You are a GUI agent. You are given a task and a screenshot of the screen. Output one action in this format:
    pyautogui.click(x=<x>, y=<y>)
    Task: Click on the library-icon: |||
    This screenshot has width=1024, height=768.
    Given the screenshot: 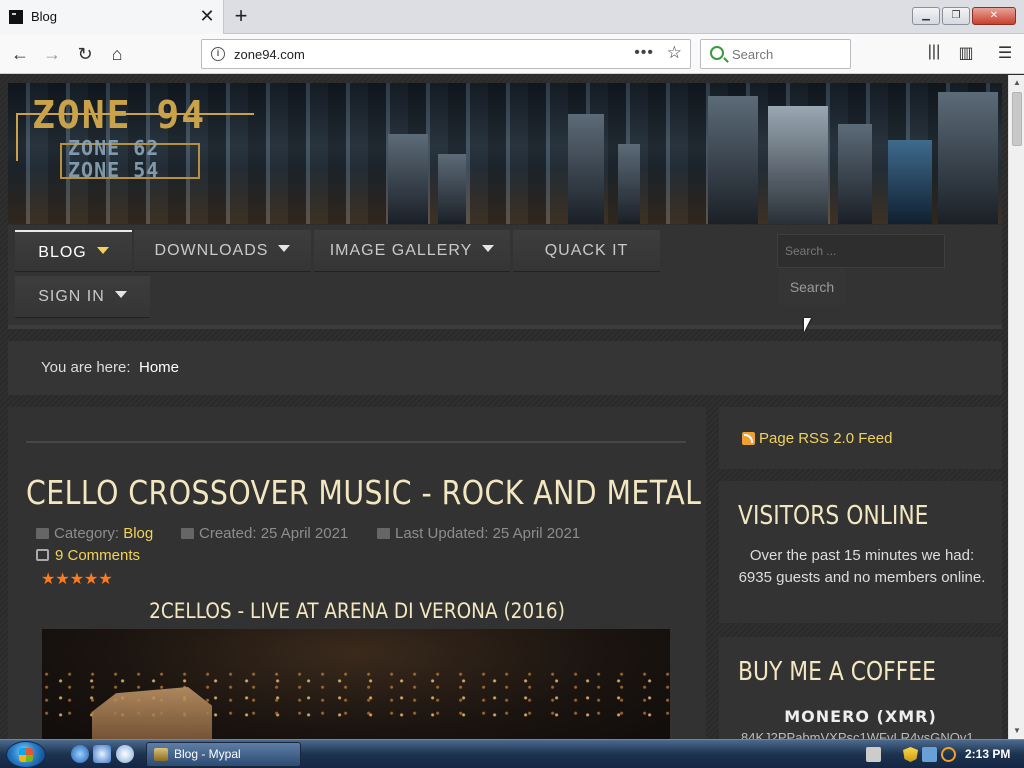 What is the action you would take?
    pyautogui.click(x=934, y=52)
    